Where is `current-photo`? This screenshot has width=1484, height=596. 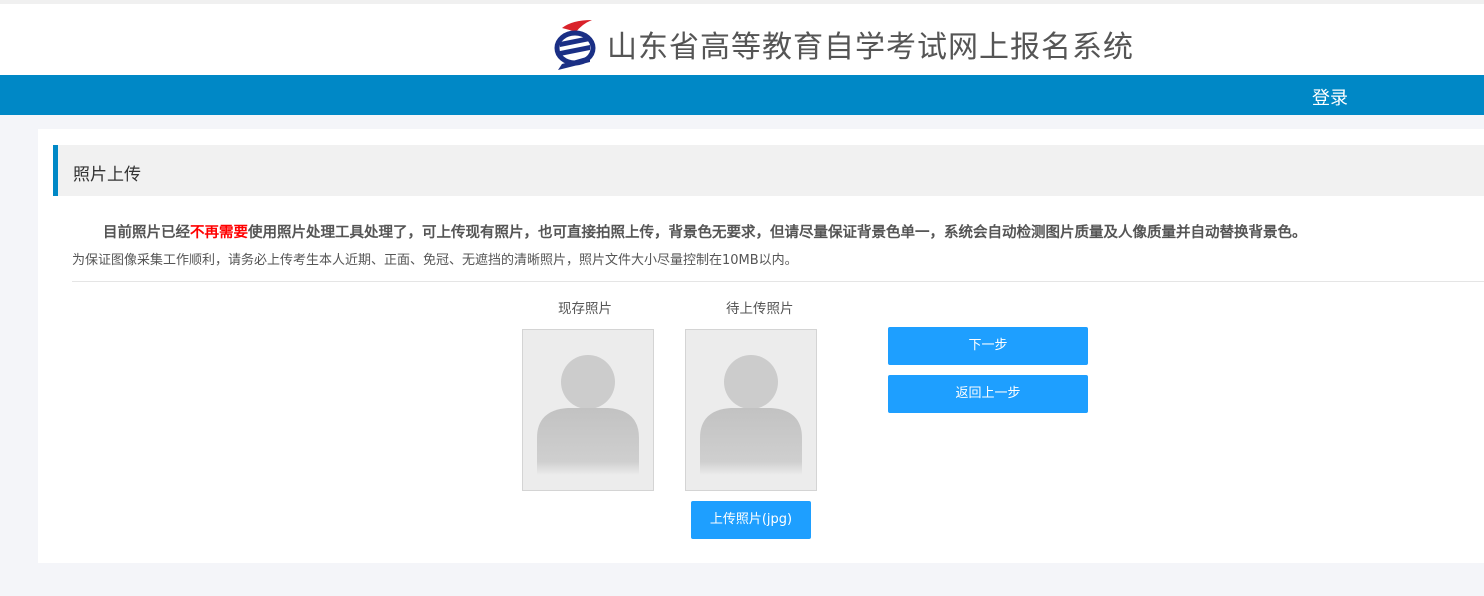
current-photo is located at coordinates (588, 410).